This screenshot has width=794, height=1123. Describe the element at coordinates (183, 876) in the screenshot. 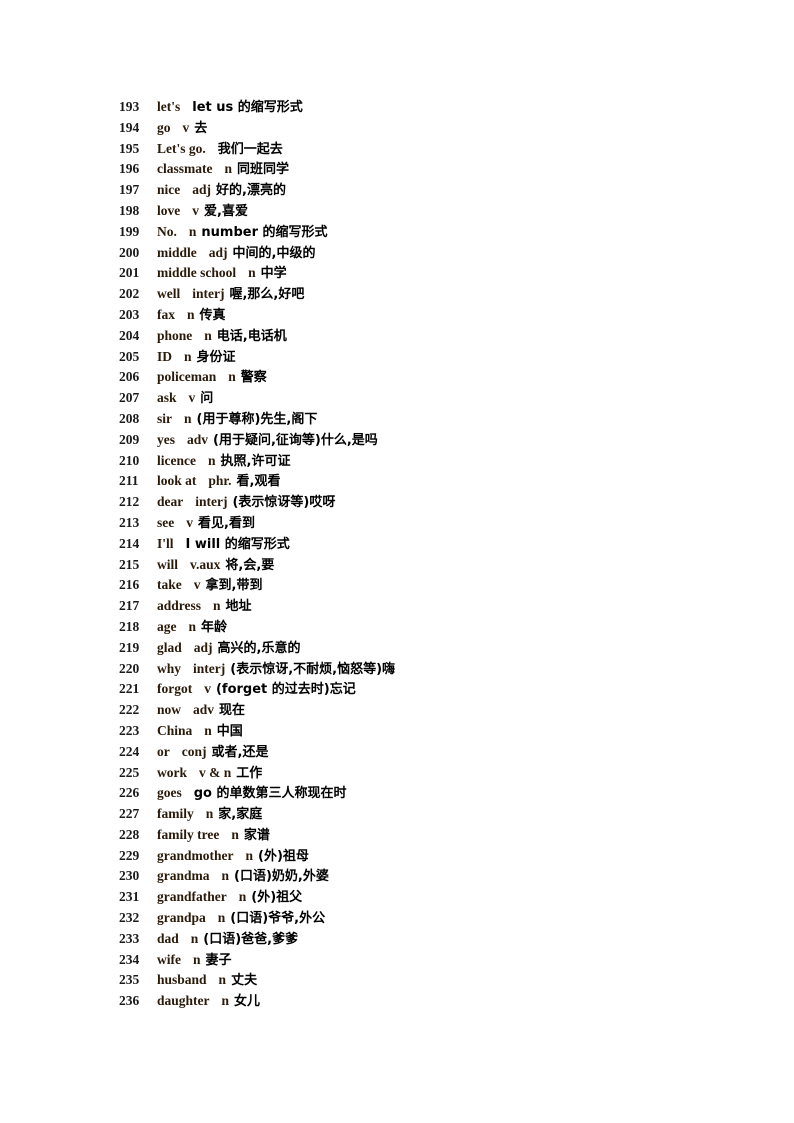

I see `entry-word: grandma` at that location.